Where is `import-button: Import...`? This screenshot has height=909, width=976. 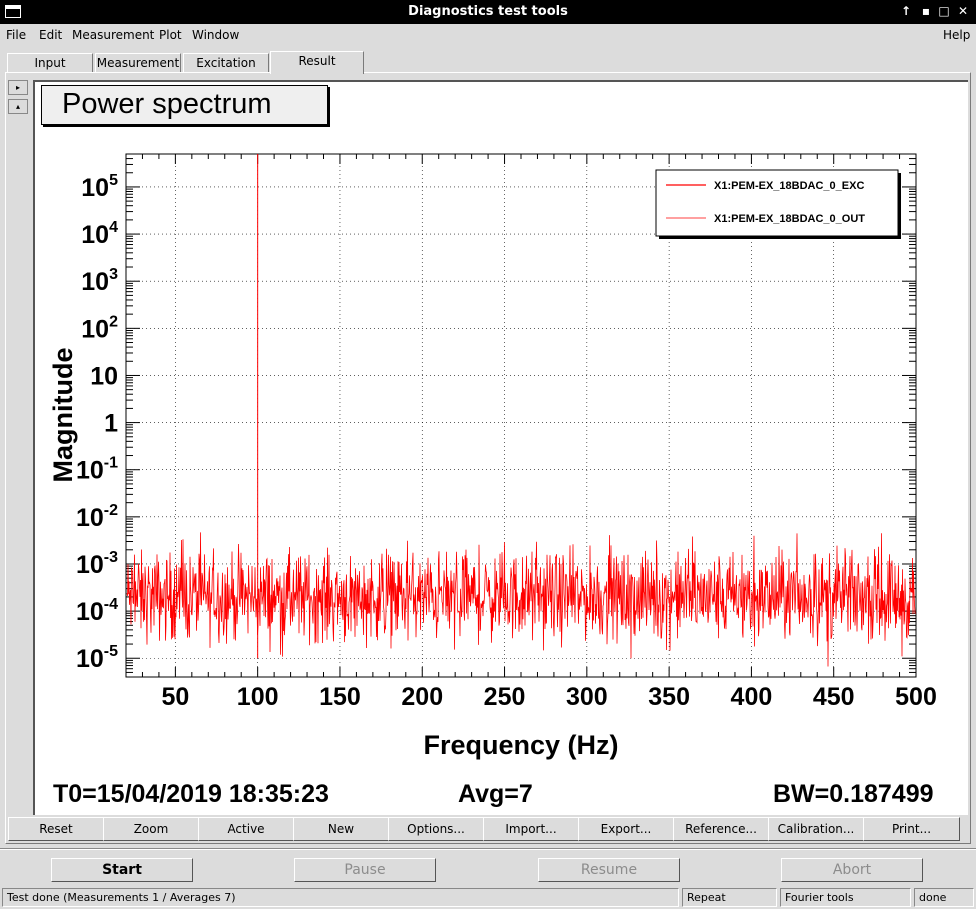 import-button: Import... is located at coordinates (531, 829).